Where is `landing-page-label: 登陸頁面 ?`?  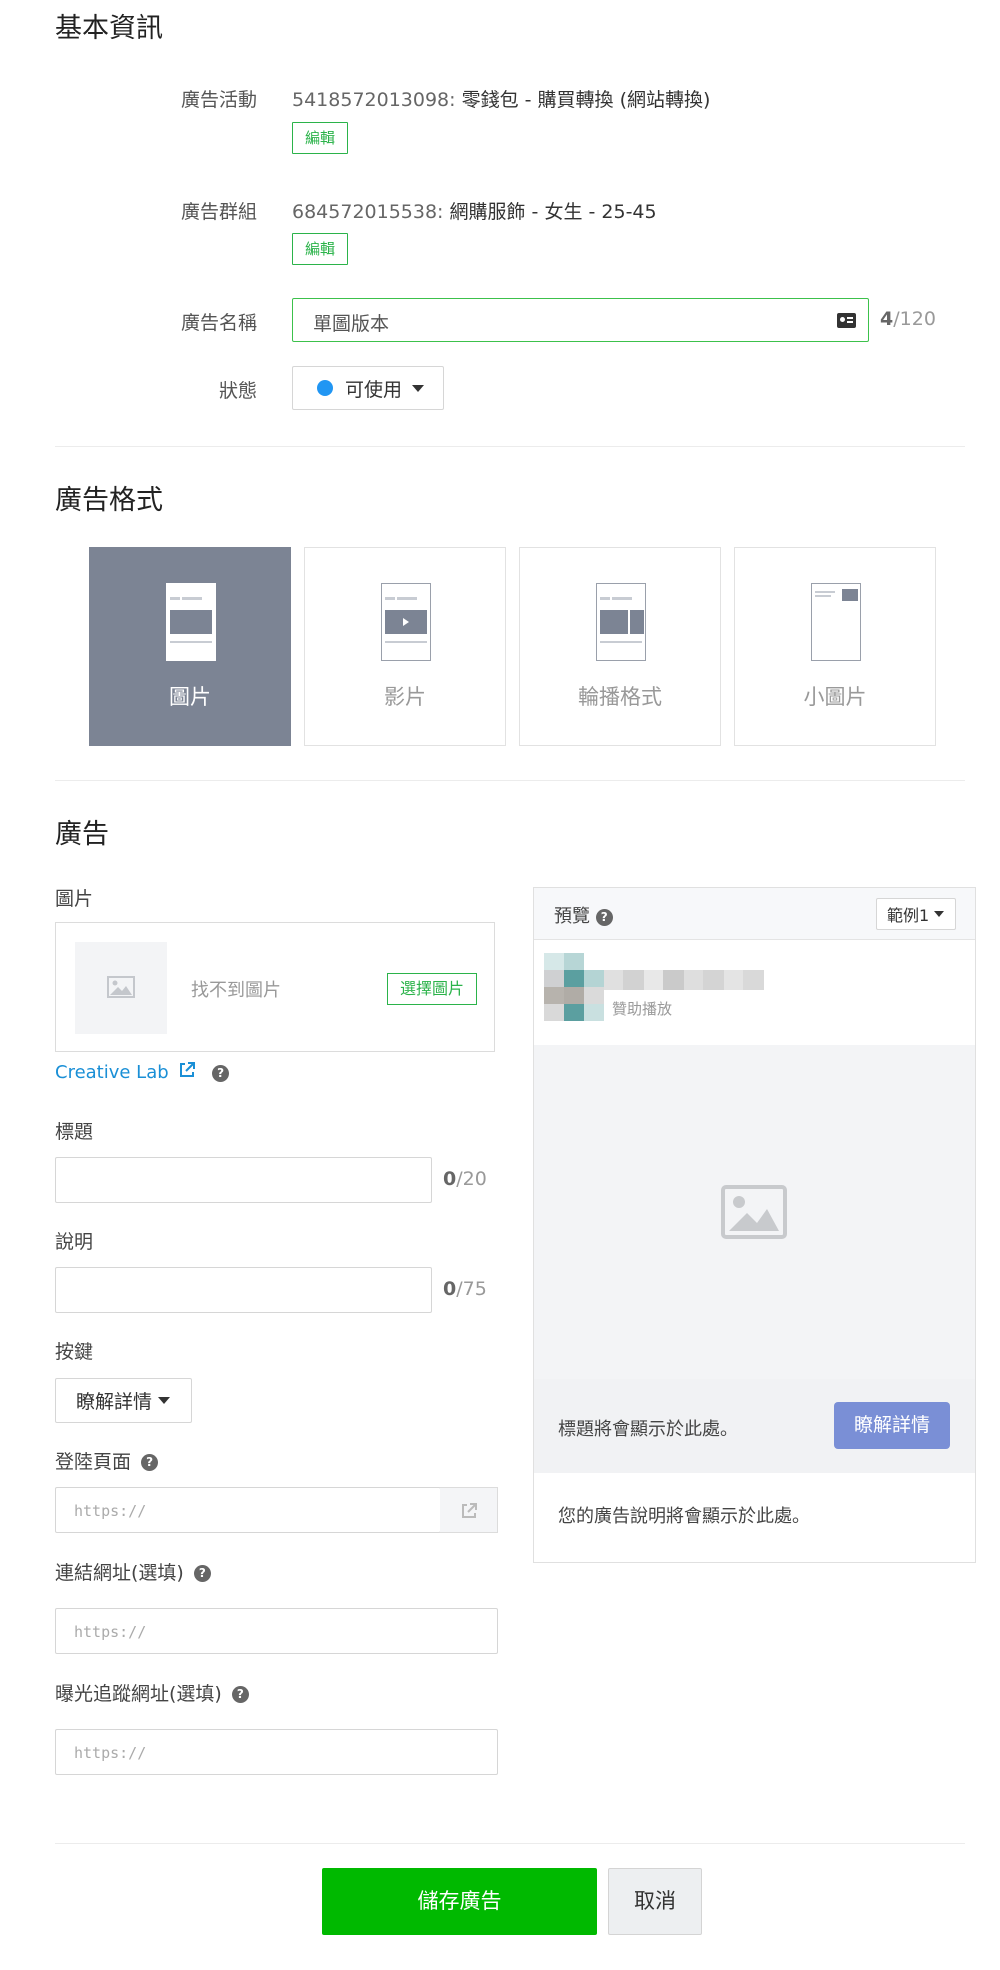 landing-page-label: 登陸頁面 ? is located at coordinates (107, 1460).